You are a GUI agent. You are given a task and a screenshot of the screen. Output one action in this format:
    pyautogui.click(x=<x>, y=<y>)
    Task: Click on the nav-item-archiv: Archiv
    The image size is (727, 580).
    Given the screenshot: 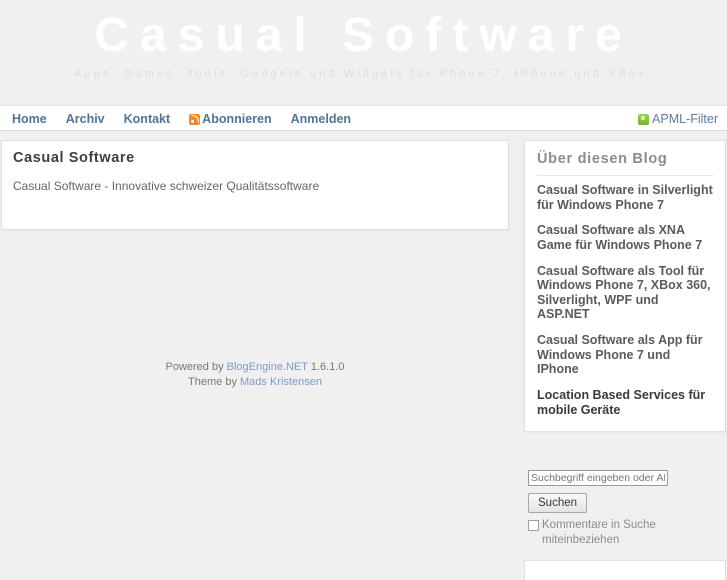 What is the action you would take?
    pyautogui.click(x=85, y=119)
    